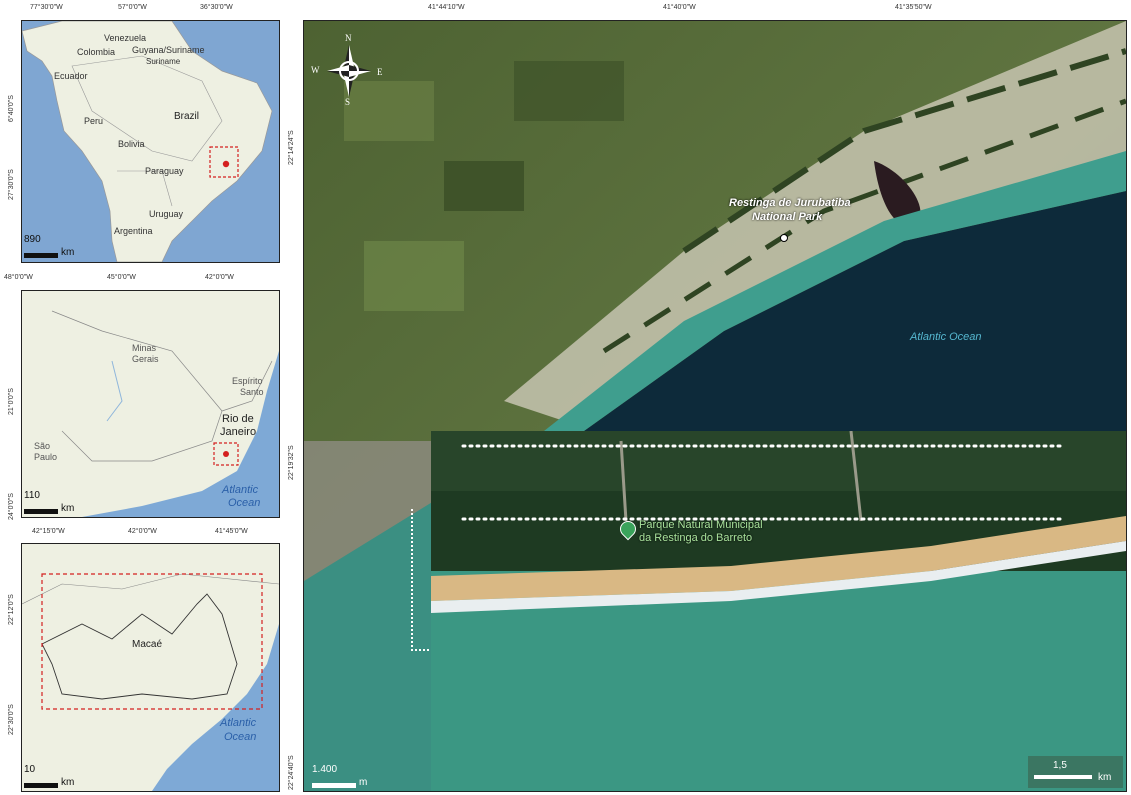  Describe the element at coordinates (219, 277) in the screenshot. I see `panel2-top-tick-3: 42°0'0"W` at that location.